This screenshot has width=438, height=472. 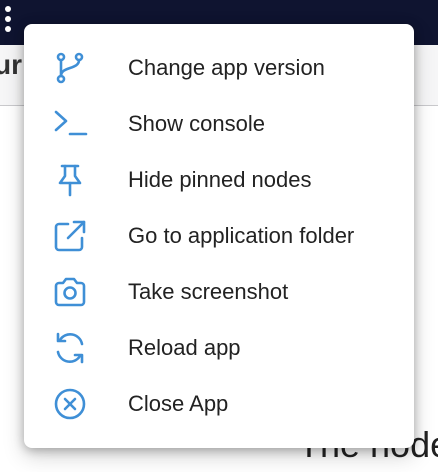 What do you see at coordinates (70, 124) in the screenshot?
I see `terminal-icon` at bounding box center [70, 124].